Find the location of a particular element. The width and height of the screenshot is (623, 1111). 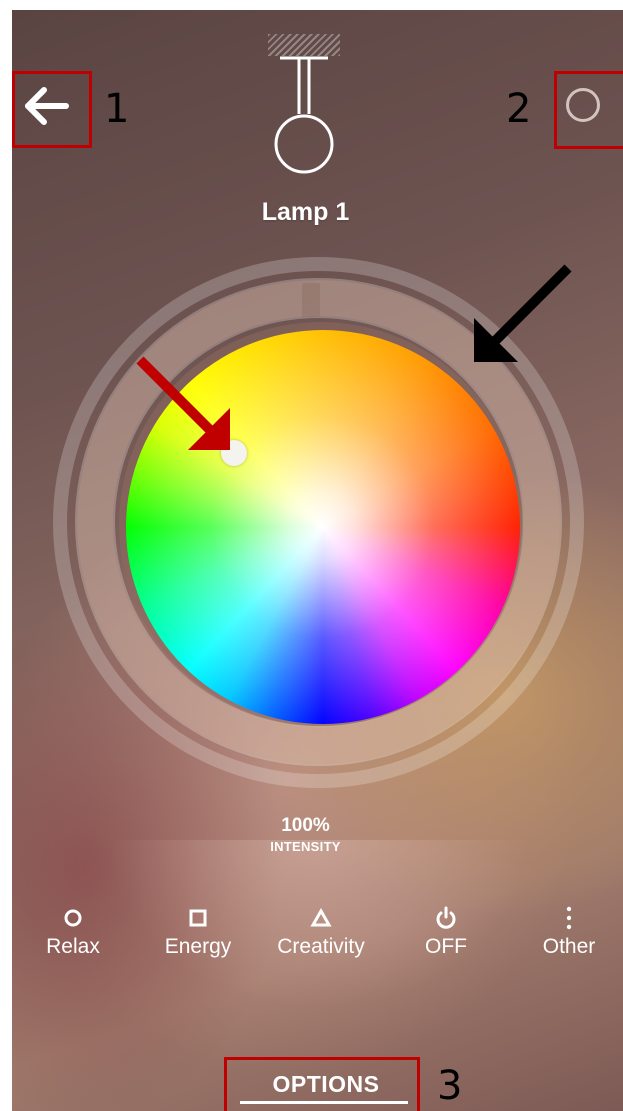

mode-off-button: OFF is located at coordinates (446, 932).